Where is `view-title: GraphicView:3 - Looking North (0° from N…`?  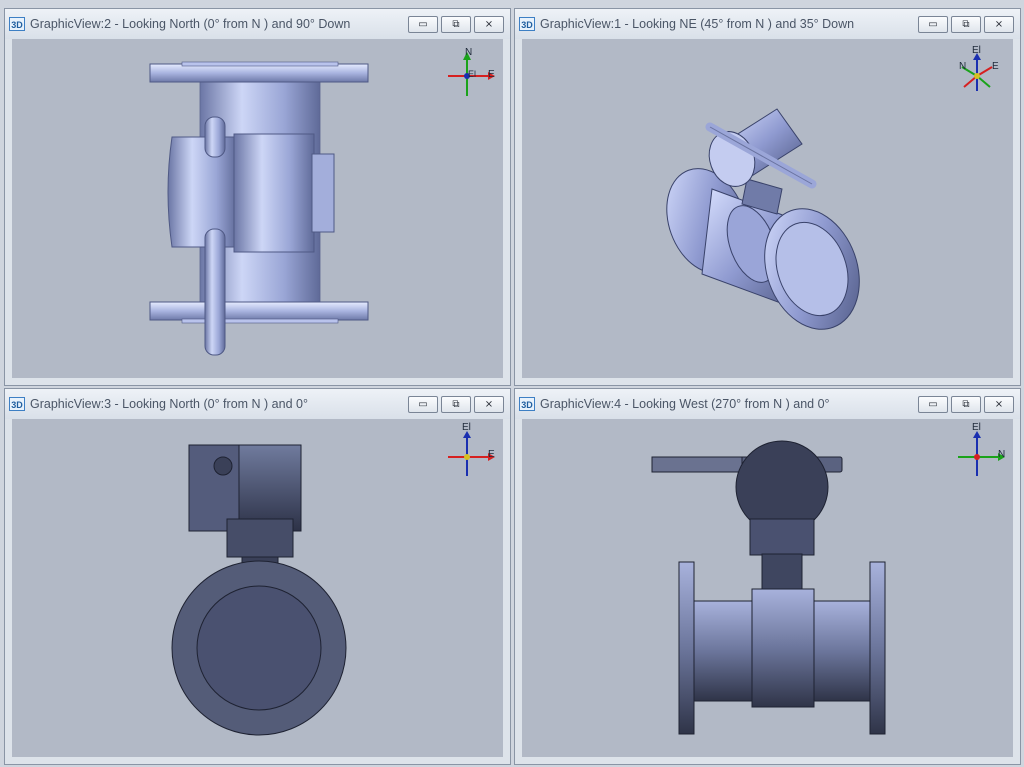
view-title: GraphicView:3 - Looking North (0° from N… is located at coordinates (169, 404).